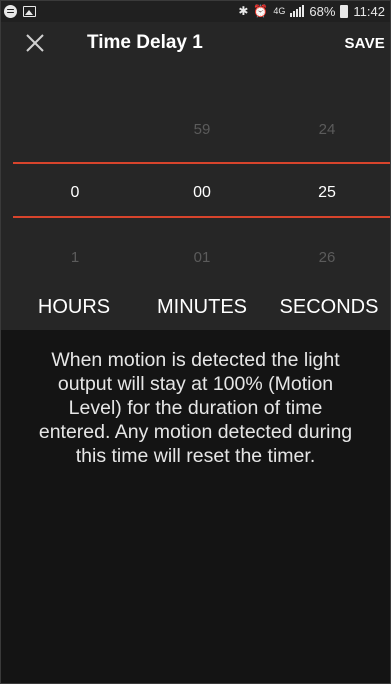 Image resolution: width=391 pixels, height=684 pixels. What do you see at coordinates (202, 257) in the screenshot?
I see `minutes-below-value: 01` at bounding box center [202, 257].